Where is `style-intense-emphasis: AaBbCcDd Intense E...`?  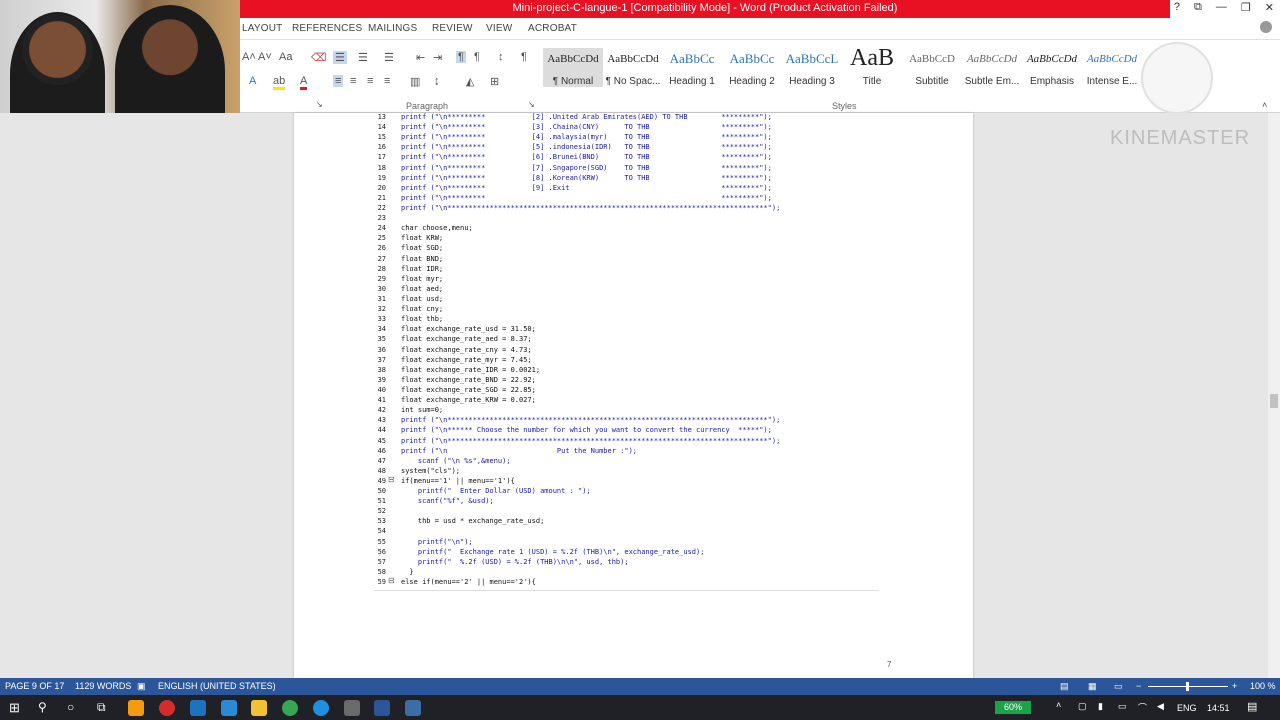
style-intense-emphasis: AaBbCcDd Intense E... is located at coordinates (1112, 67).